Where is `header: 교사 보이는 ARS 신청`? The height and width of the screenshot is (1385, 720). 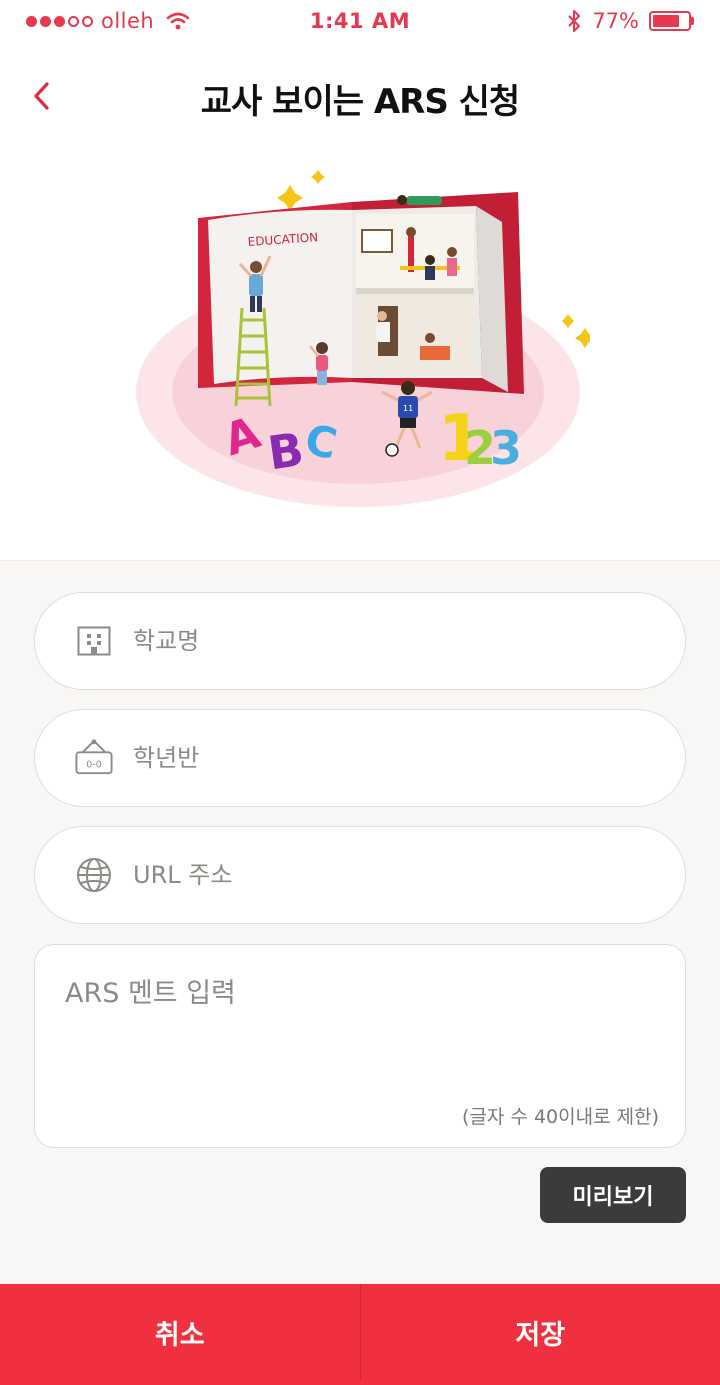 header: 교사 보이는 ARS 신청 is located at coordinates (360, 96).